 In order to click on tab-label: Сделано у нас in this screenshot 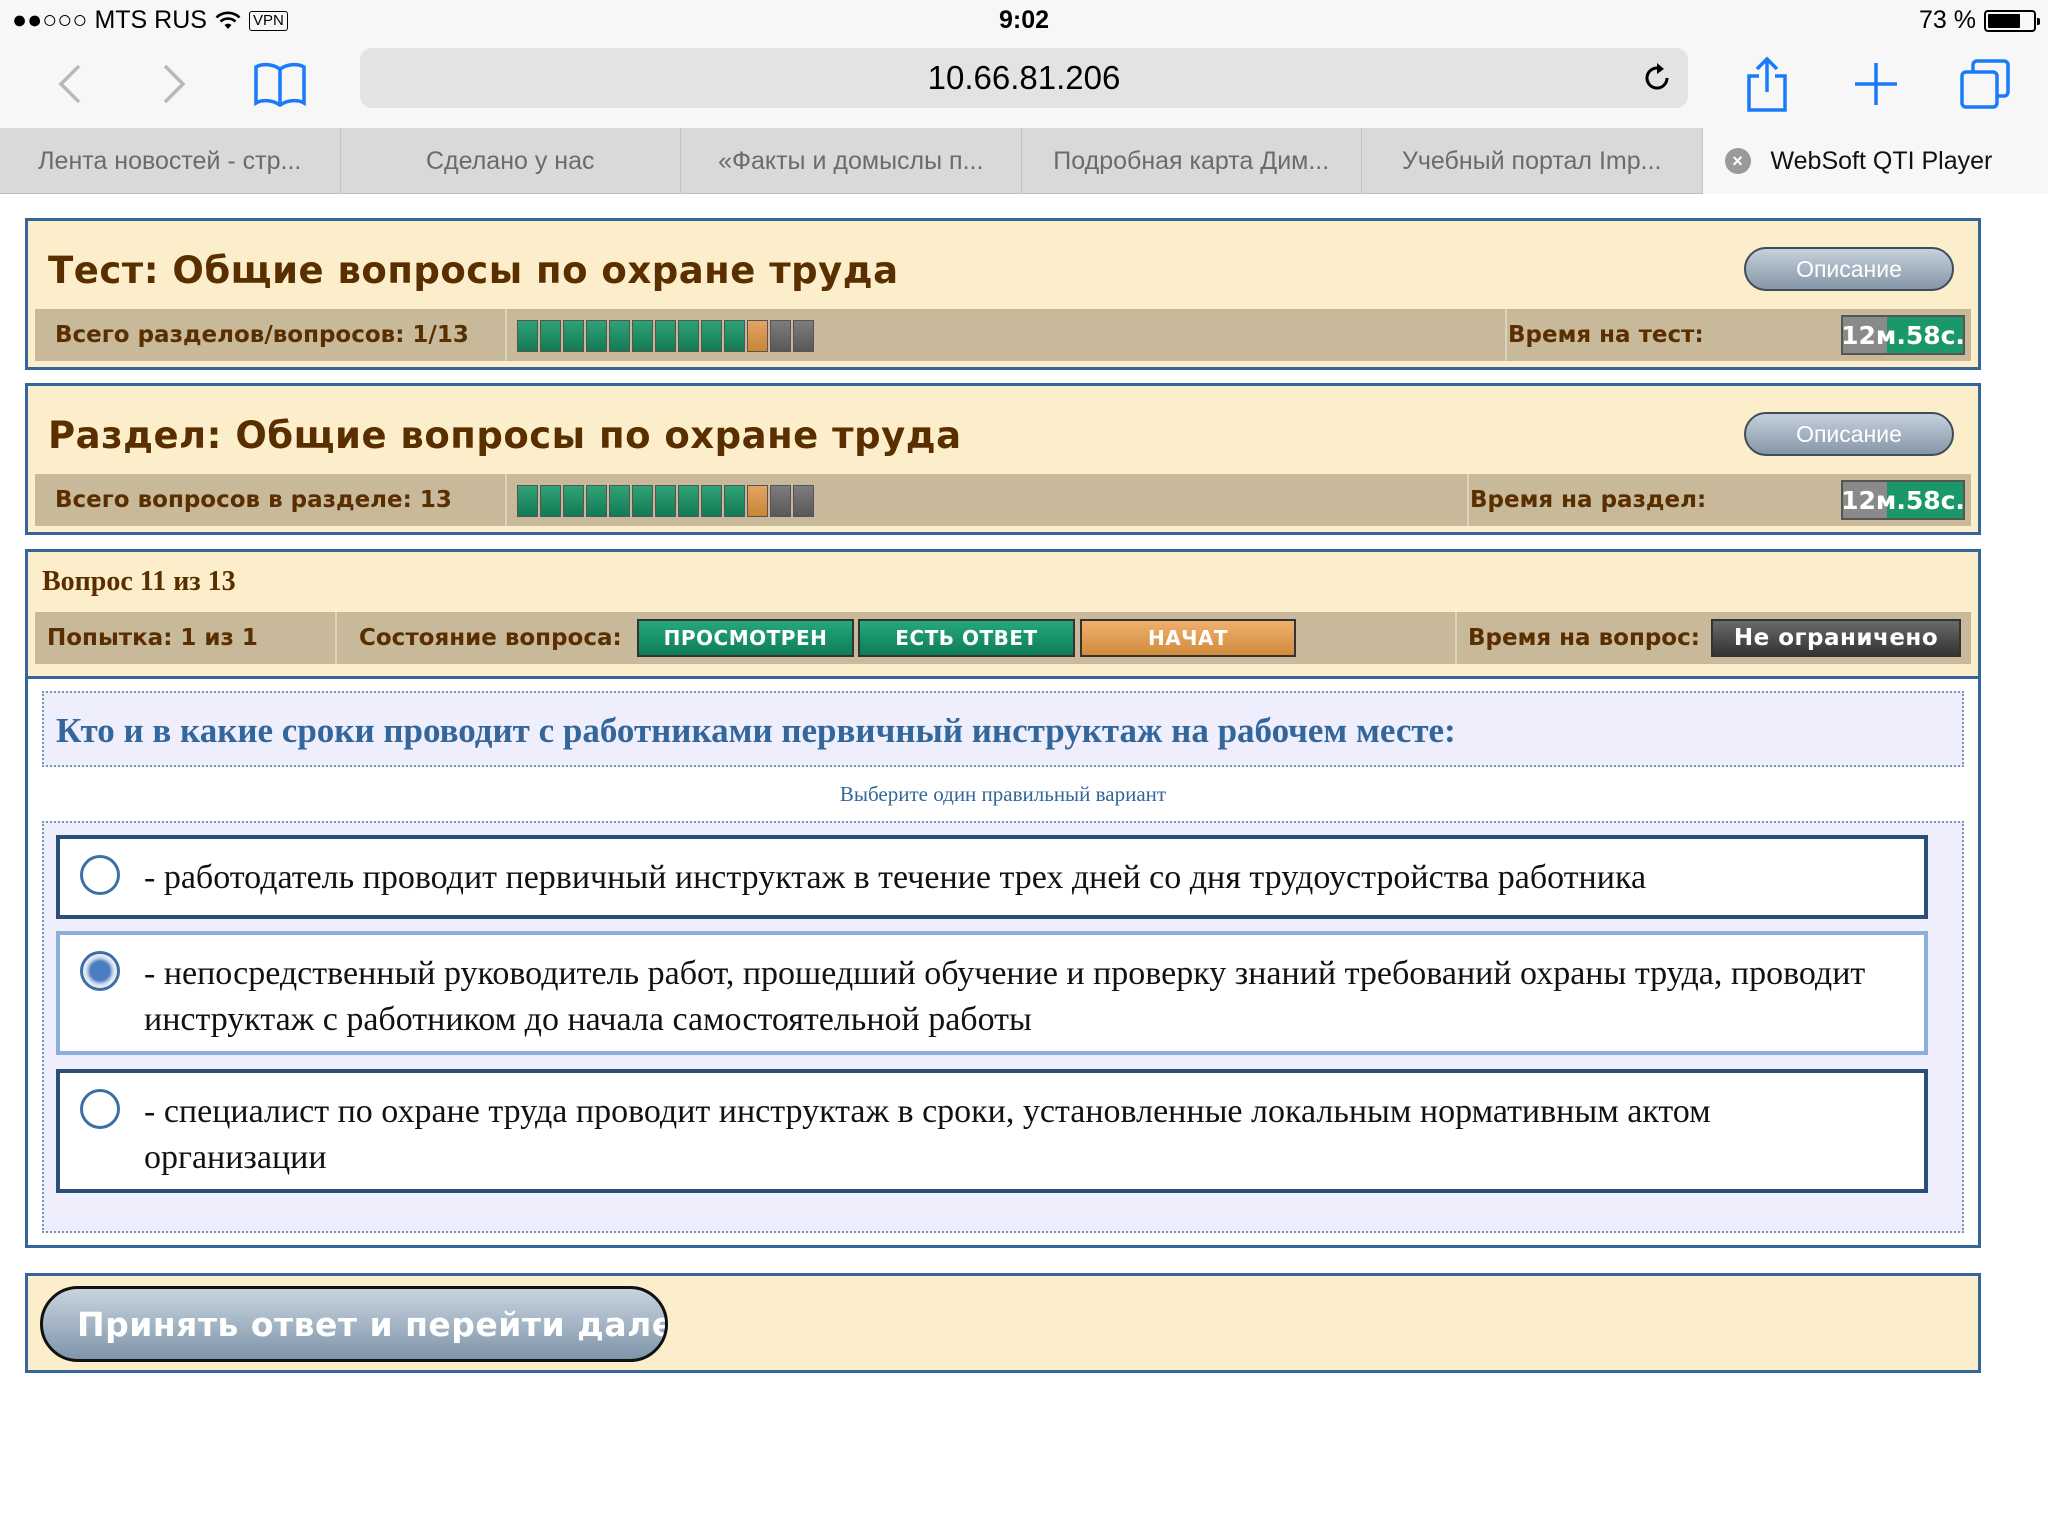, I will do `click(510, 160)`.